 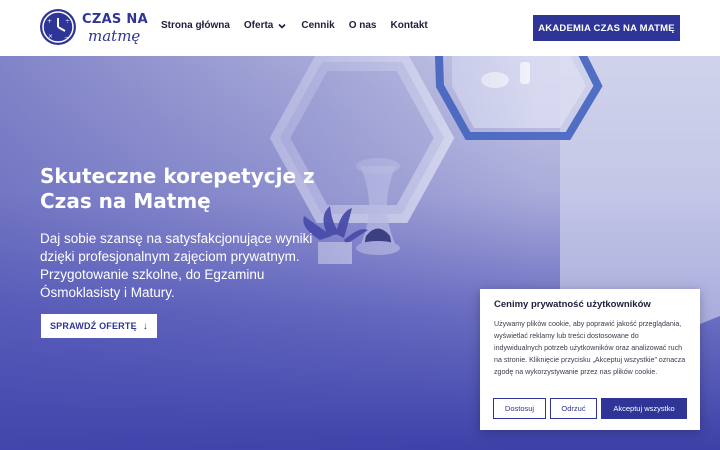 I want to click on customize-button: Dostosuj, so click(x=519, y=408).